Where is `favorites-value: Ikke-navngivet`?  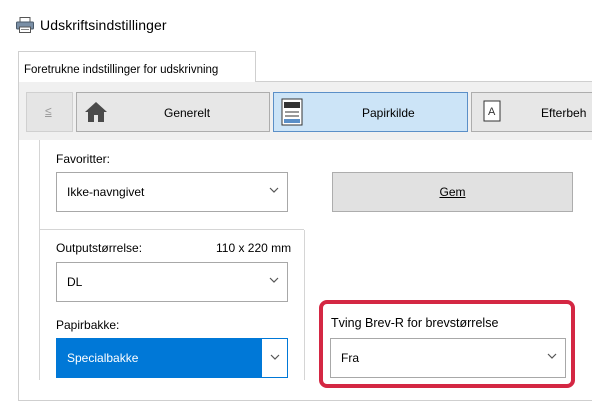
favorites-value: Ikke-navngivet is located at coordinates (106, 192).